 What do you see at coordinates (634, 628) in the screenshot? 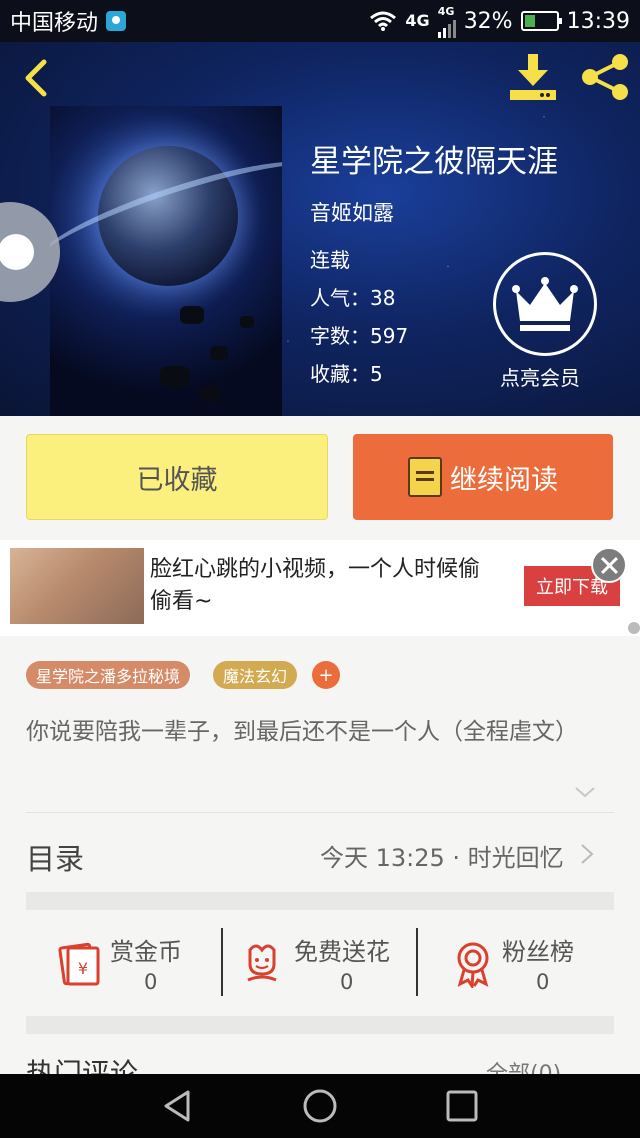
I see `ad-info-icon` at bounding box center [634, 628].